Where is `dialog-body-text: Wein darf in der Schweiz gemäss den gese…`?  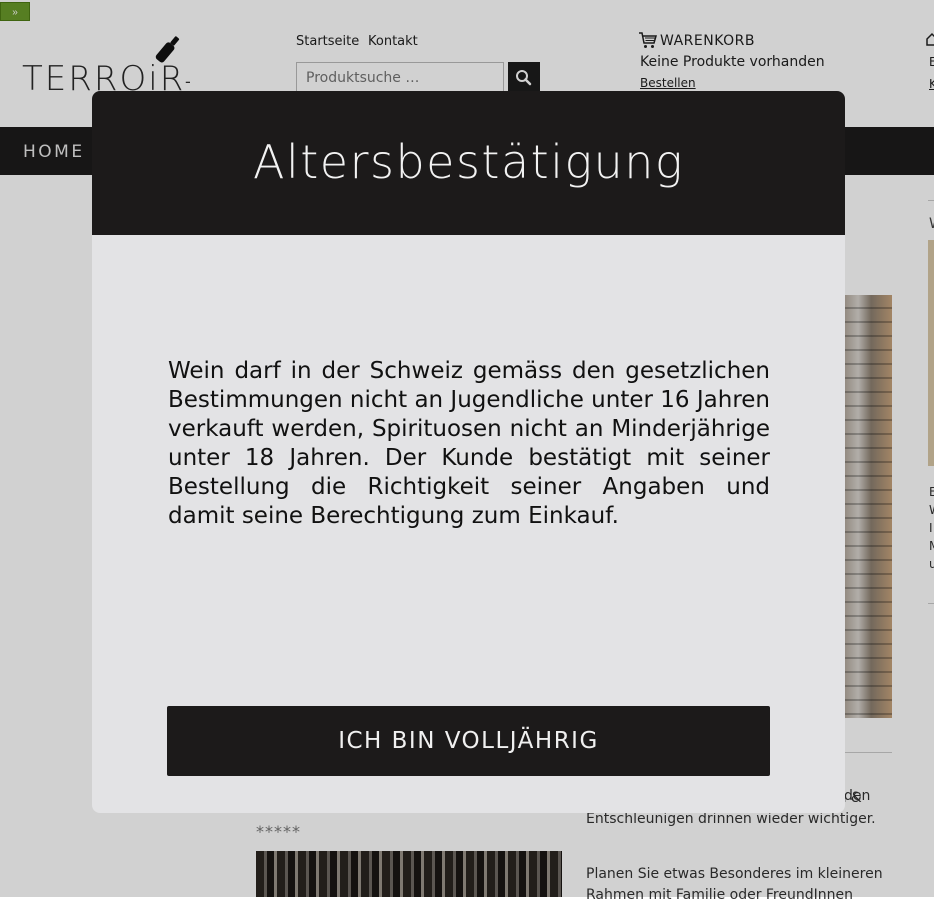
dialog-body-text: Wein darf in der Schweiz gemäss den gese… is located at coordinates (469, 443).